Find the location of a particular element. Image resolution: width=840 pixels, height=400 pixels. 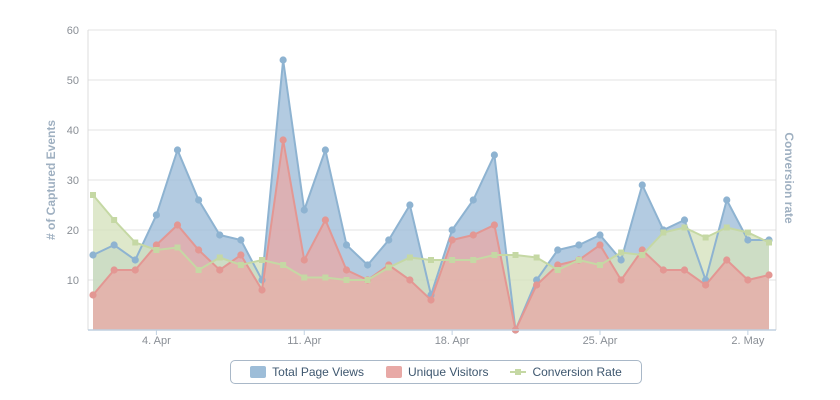

legend-item-unique-visitors: Unique Visitors is located at coordinates (436, 372).